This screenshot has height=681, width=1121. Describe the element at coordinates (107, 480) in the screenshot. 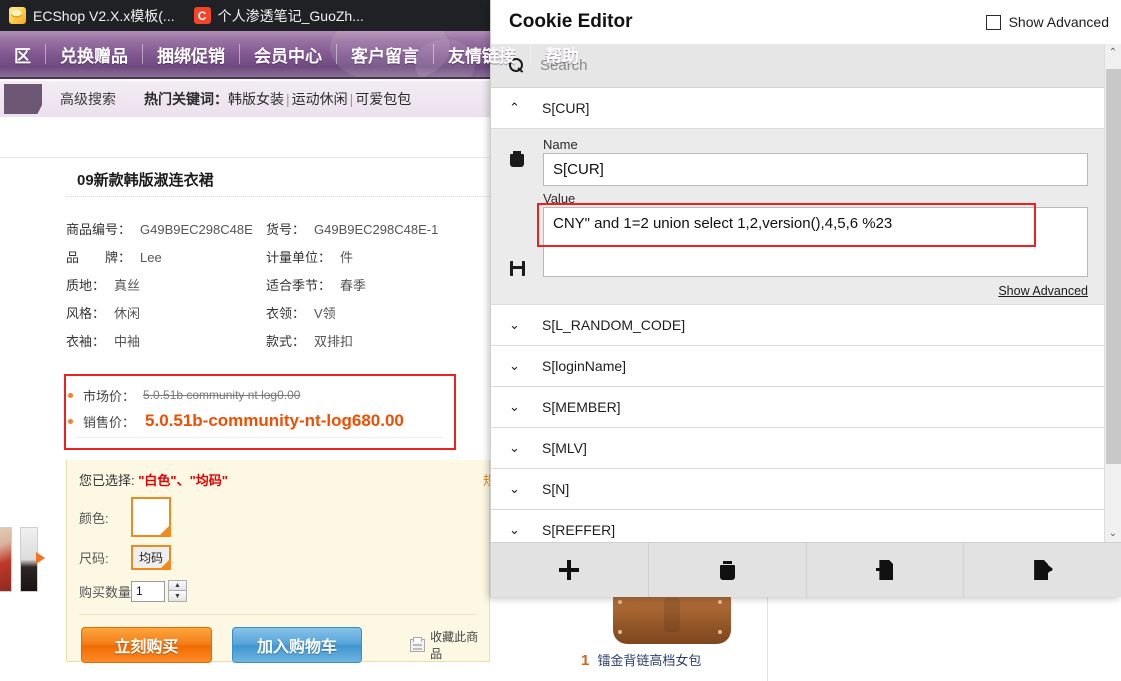

I see `selected-label: 您已选择:` at that location.